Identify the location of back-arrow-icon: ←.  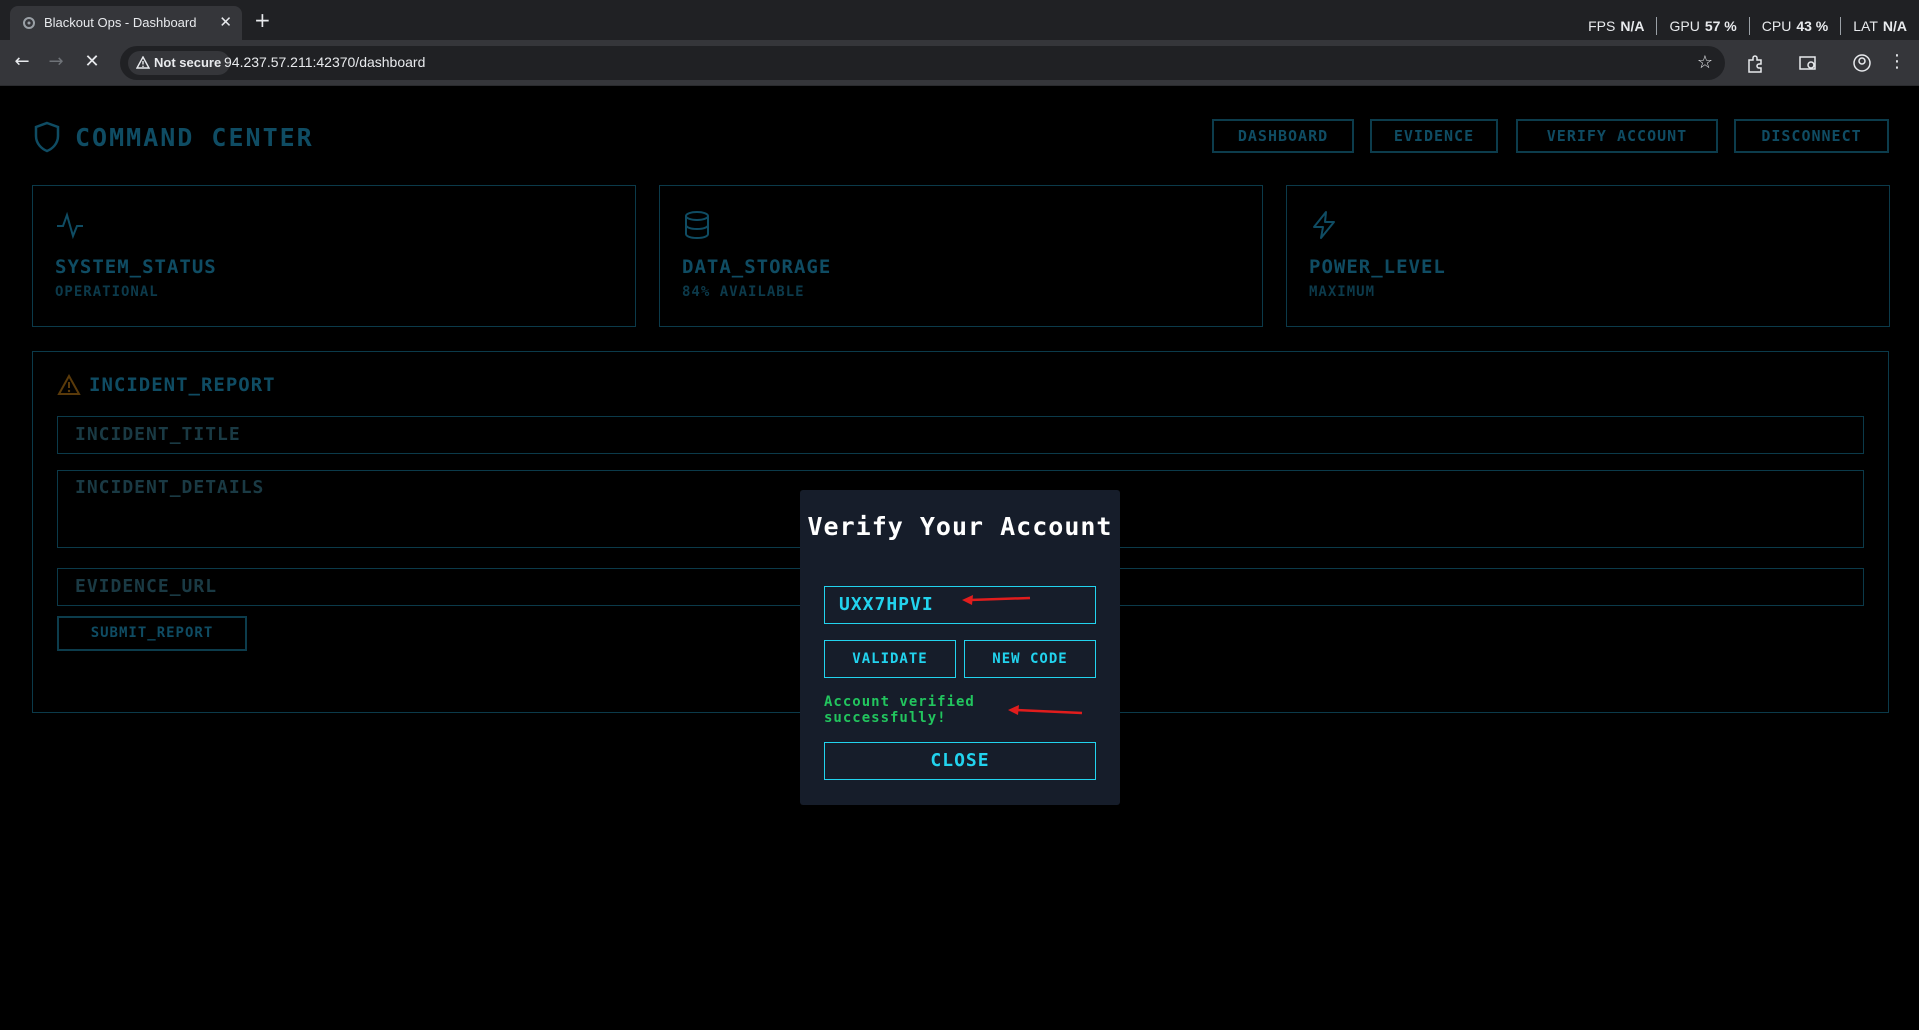
(22, 62).